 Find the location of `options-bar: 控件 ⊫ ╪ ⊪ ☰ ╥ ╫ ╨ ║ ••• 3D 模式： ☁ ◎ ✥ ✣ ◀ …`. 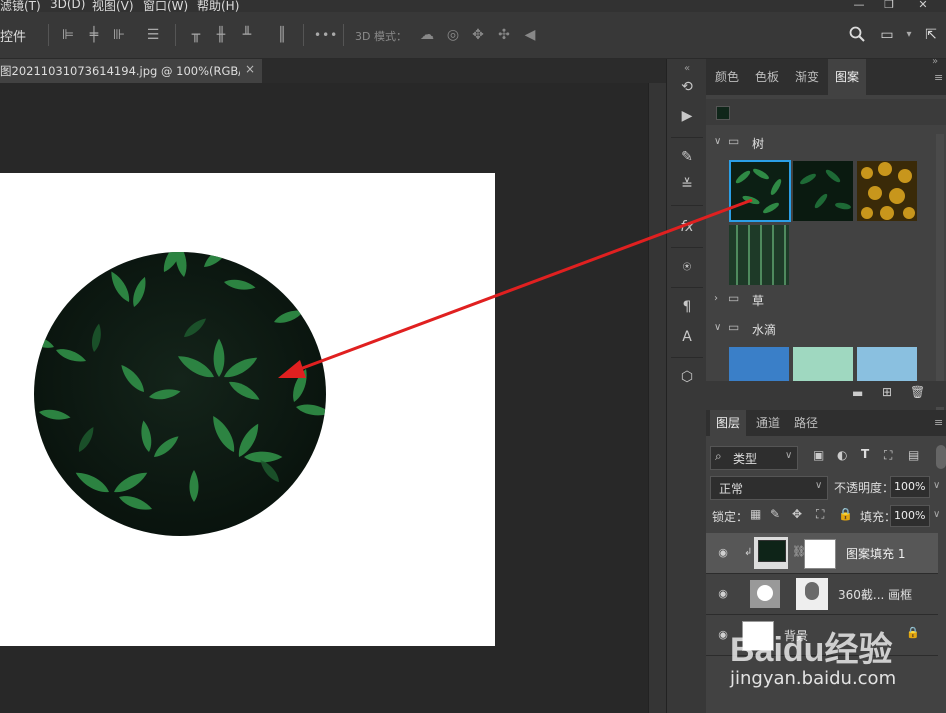

options-bar: 控件 ⊫ ╪ ⊪ ☰ ╥ ╫ ╨ ║ ••• 3D 模式： ☁ ◎ ✥ ✣ ◀ … is located at coordinates (473, 35).